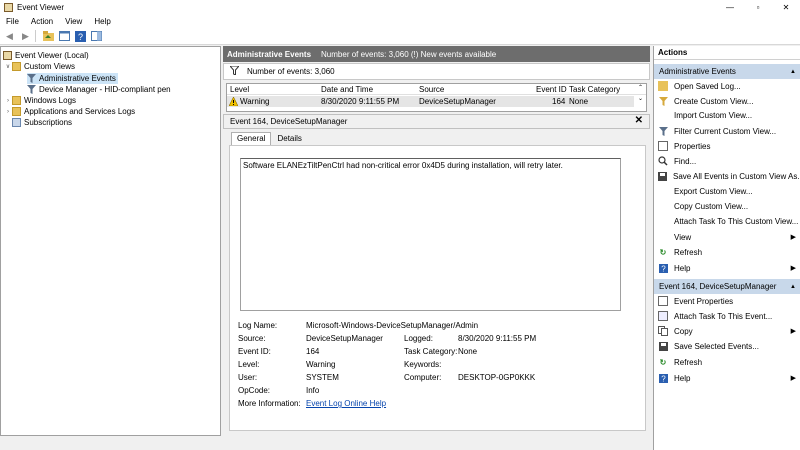 This screenshot has width=800, height=450. What do you see at coordinates (727, 71) in the screenshot?
I see `actions-section-administrative-events: Administrative Events ▲` at bounding box center [727, 71].